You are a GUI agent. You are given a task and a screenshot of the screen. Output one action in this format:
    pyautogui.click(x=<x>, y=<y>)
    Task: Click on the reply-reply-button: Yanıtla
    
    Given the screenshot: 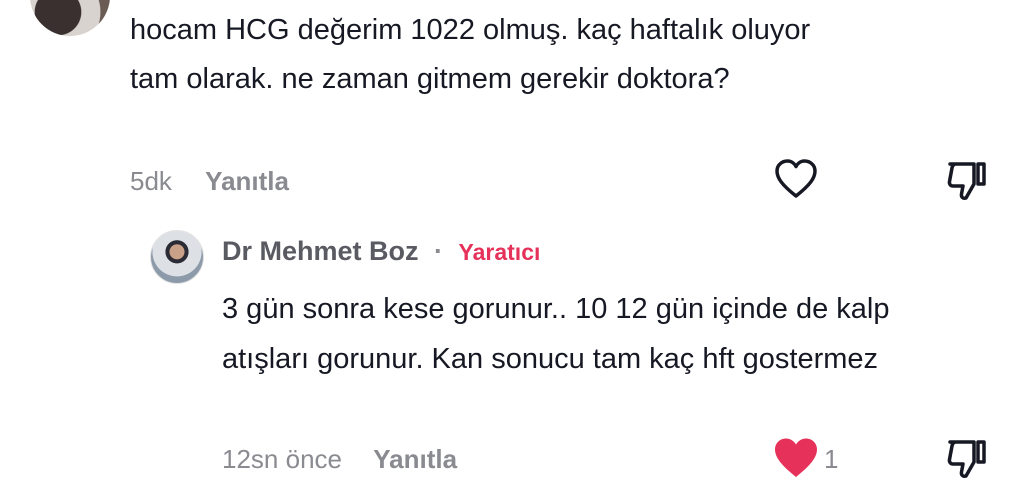 What is the action you would take?
    pyautogui.click(x=415, y=459)
    